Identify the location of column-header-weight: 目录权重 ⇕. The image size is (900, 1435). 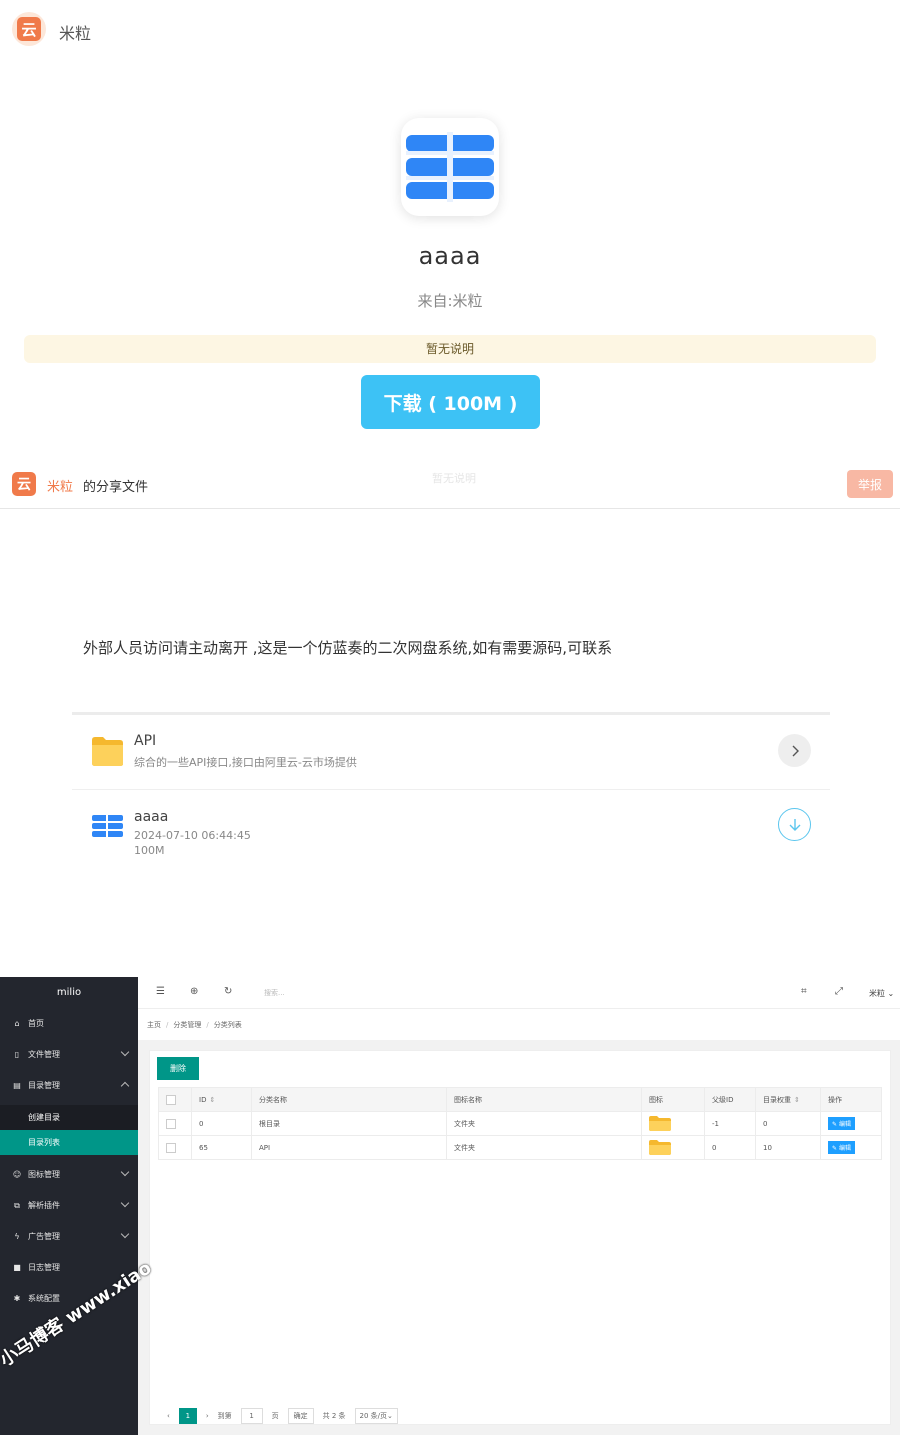
(788, 1099).